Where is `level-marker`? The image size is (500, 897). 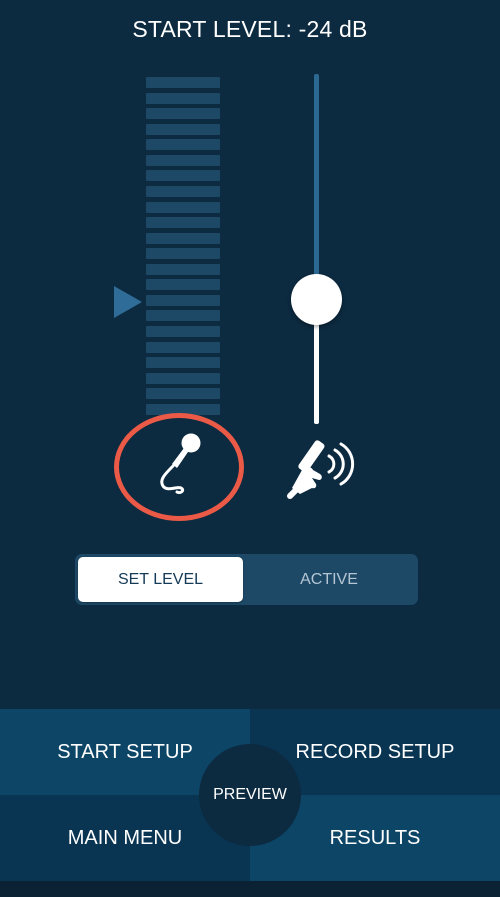
level-marker is located at coordinates (128, 302).